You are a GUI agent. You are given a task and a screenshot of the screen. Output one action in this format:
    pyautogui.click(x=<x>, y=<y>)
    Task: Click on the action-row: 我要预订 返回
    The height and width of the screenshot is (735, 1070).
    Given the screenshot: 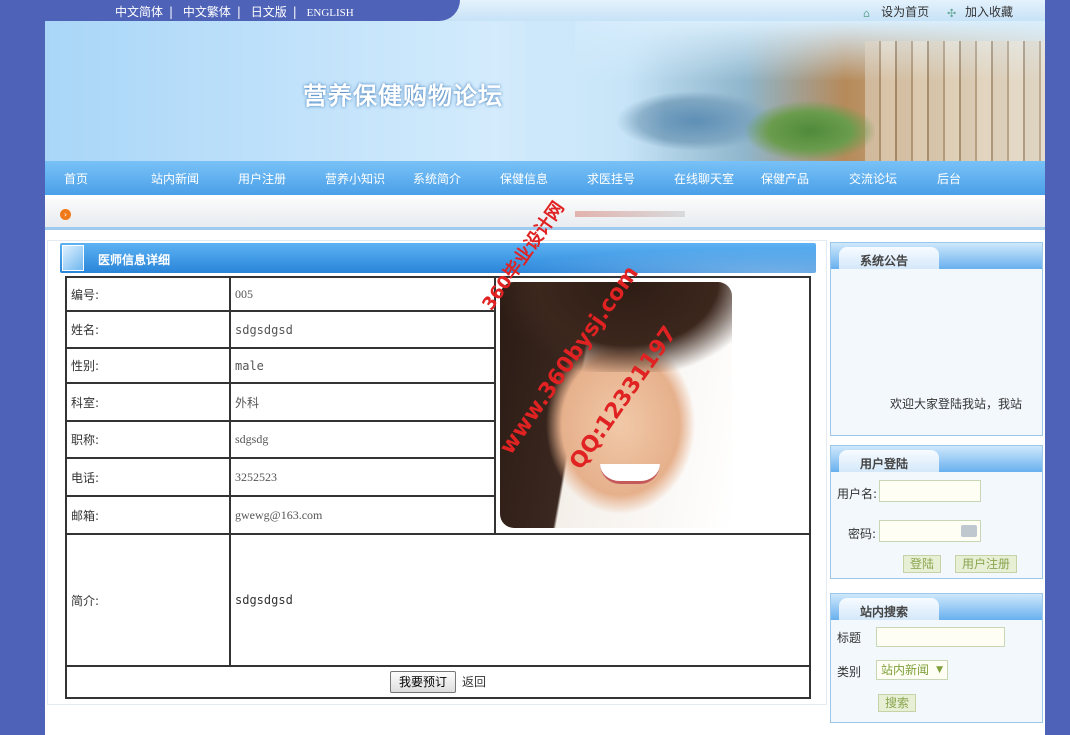 What is the action you would take?
    pyautogui.click(x=438, y=682)
    